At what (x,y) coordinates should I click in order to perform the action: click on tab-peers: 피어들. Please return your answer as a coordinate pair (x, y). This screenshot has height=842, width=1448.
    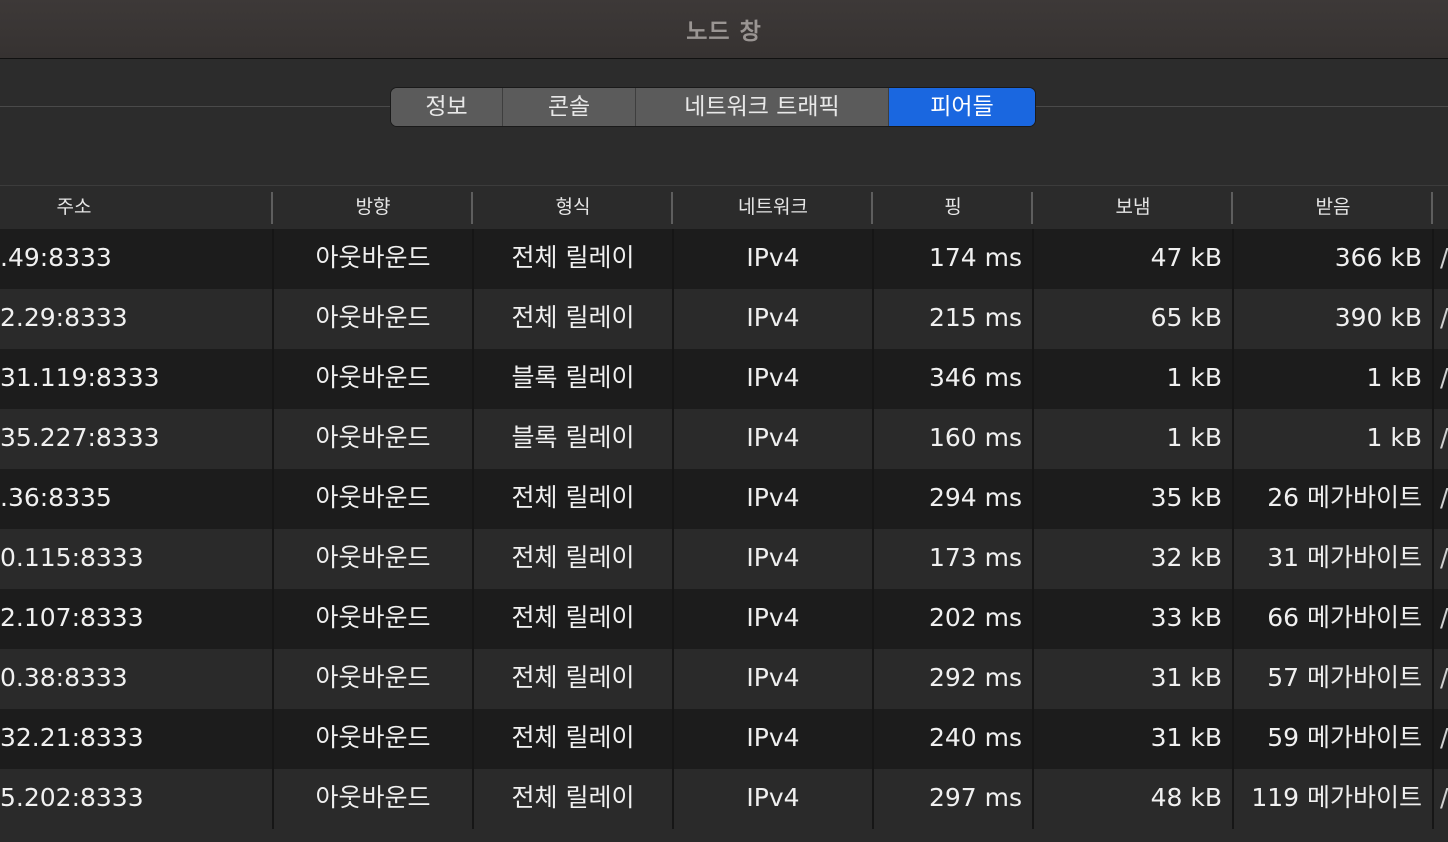
    Looking at the image, I should click on (962, 107).